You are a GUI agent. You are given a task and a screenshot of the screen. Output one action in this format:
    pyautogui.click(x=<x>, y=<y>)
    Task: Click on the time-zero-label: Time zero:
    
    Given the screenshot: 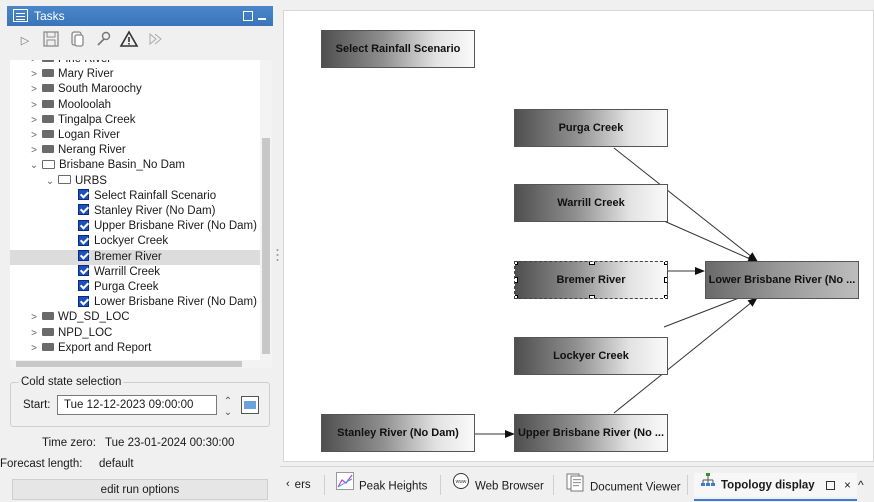 What is the action you would take?
    pyautogui.click(x=69, y=443)
    